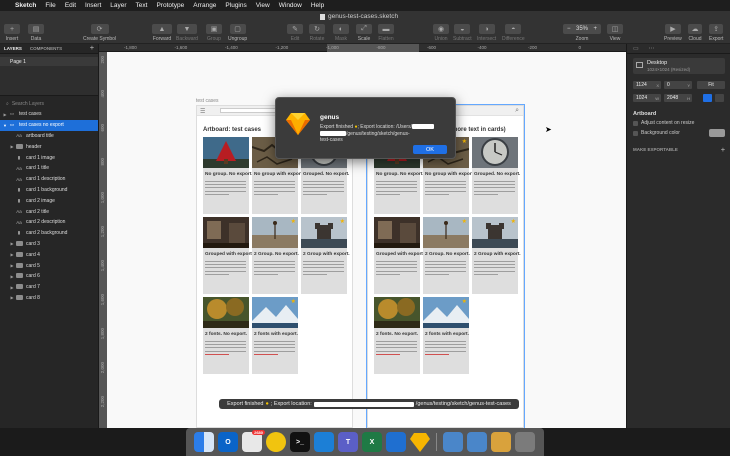 This screenshot has height=456, width=730. What do you see at coordinates (295, 33) in the screenshot?
I see `edit-button: ✎ Edit` at bounding box center [295, 33].